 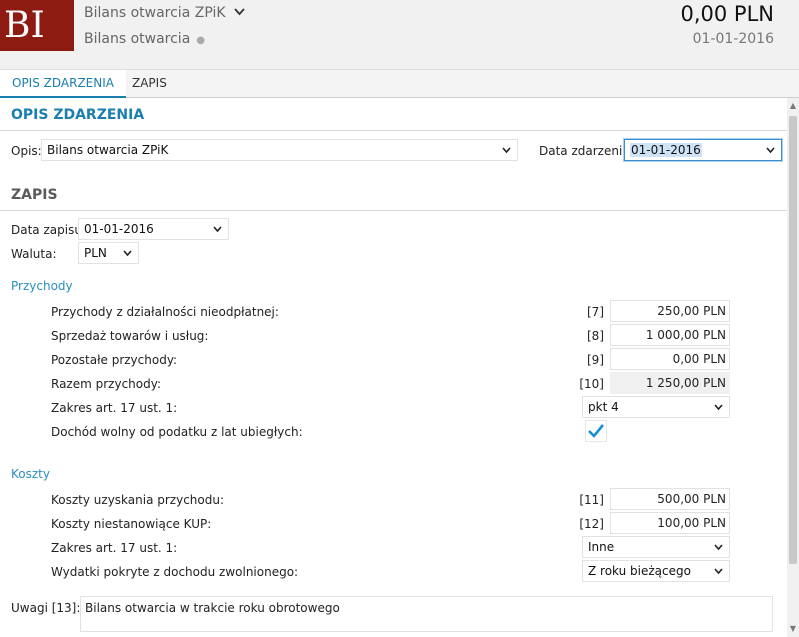 What do you see at coordinates (793, 106) in the screenshot?
I see `scroll-up-icon: ▲` at bounding box center [793, 106].